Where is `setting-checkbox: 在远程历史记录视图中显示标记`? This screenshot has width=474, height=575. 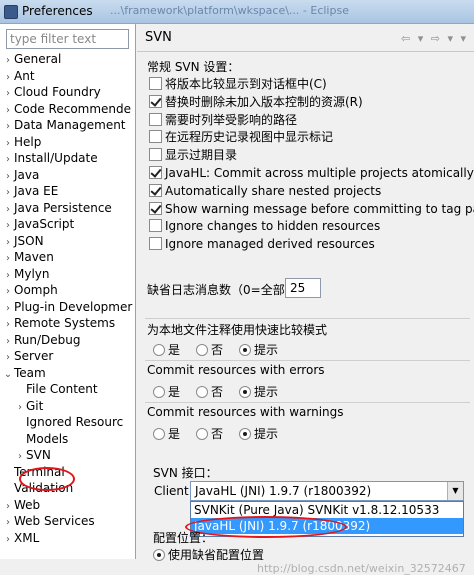 setting-checkbox: 在远程历史记录视图中显示标记 is located at coordinates (241, 137).